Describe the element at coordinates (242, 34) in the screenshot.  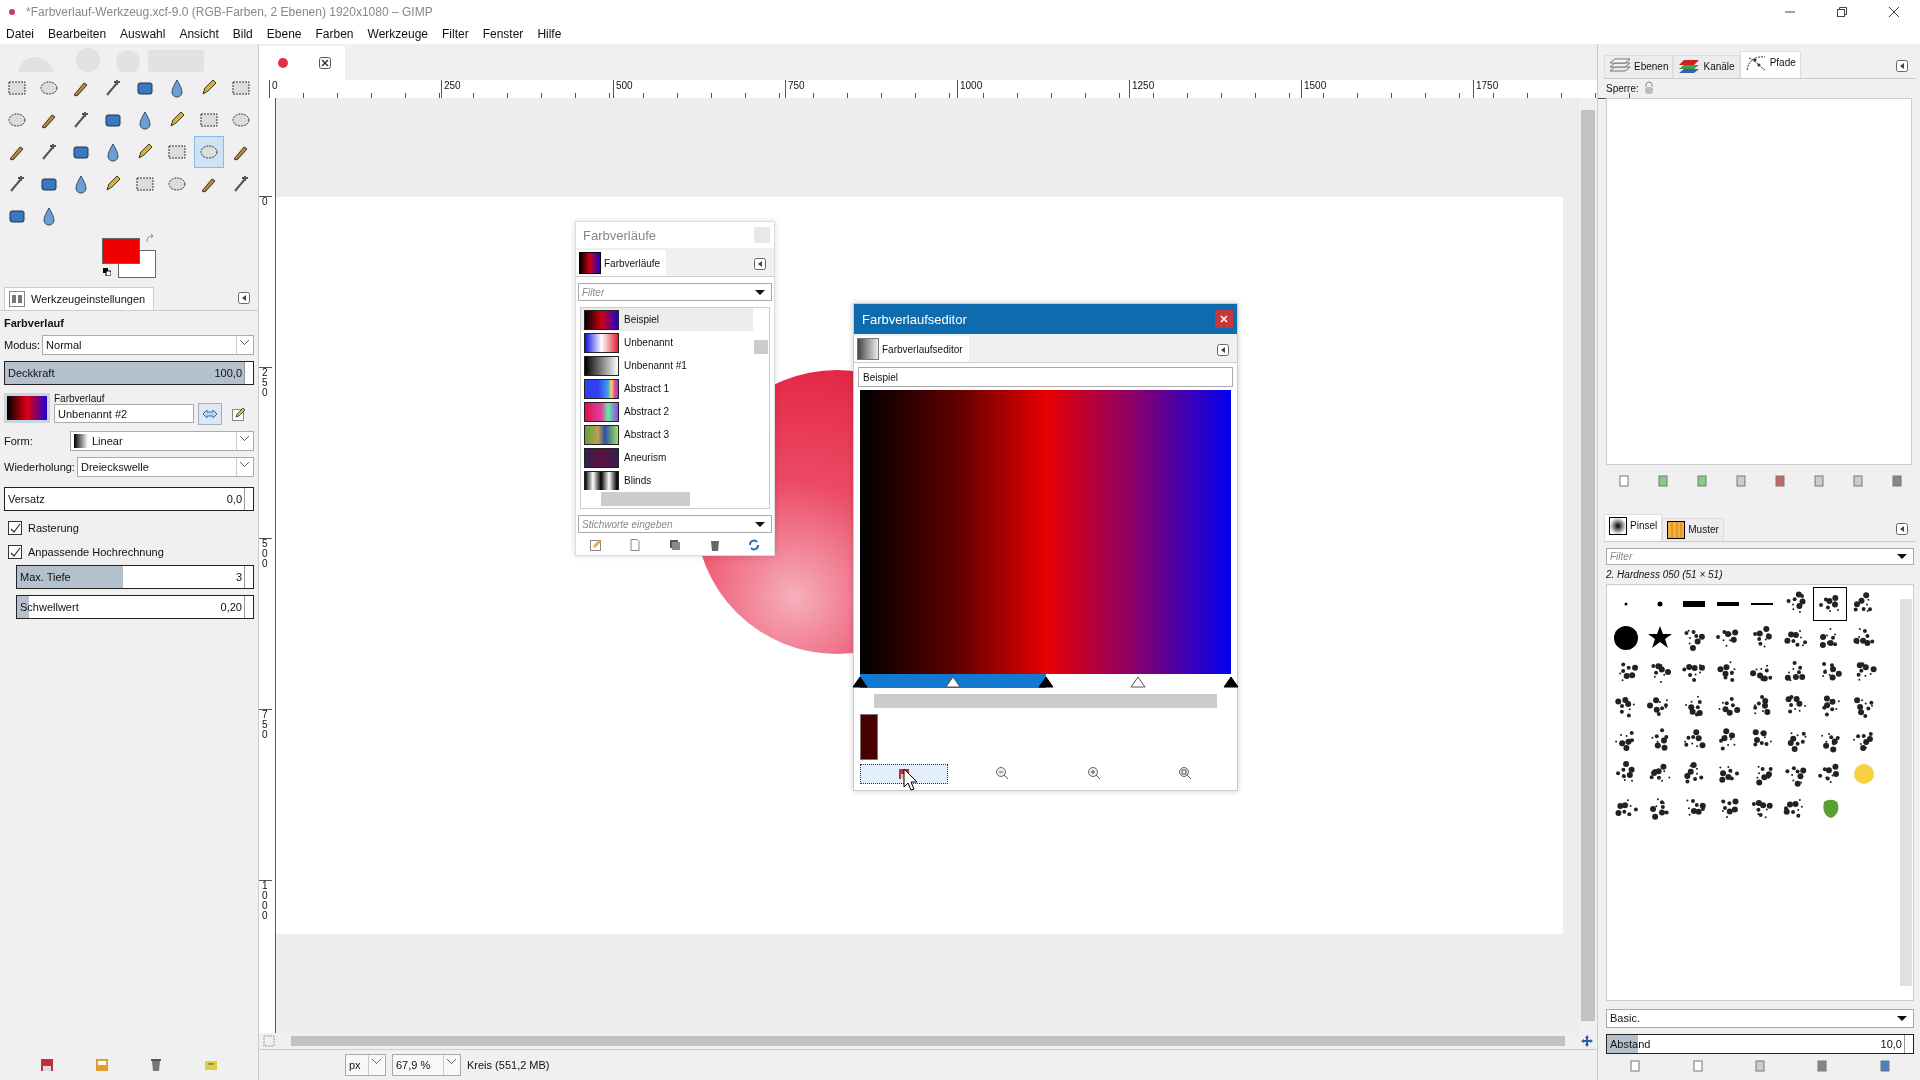
I see `menu-item: Bild` at that location.